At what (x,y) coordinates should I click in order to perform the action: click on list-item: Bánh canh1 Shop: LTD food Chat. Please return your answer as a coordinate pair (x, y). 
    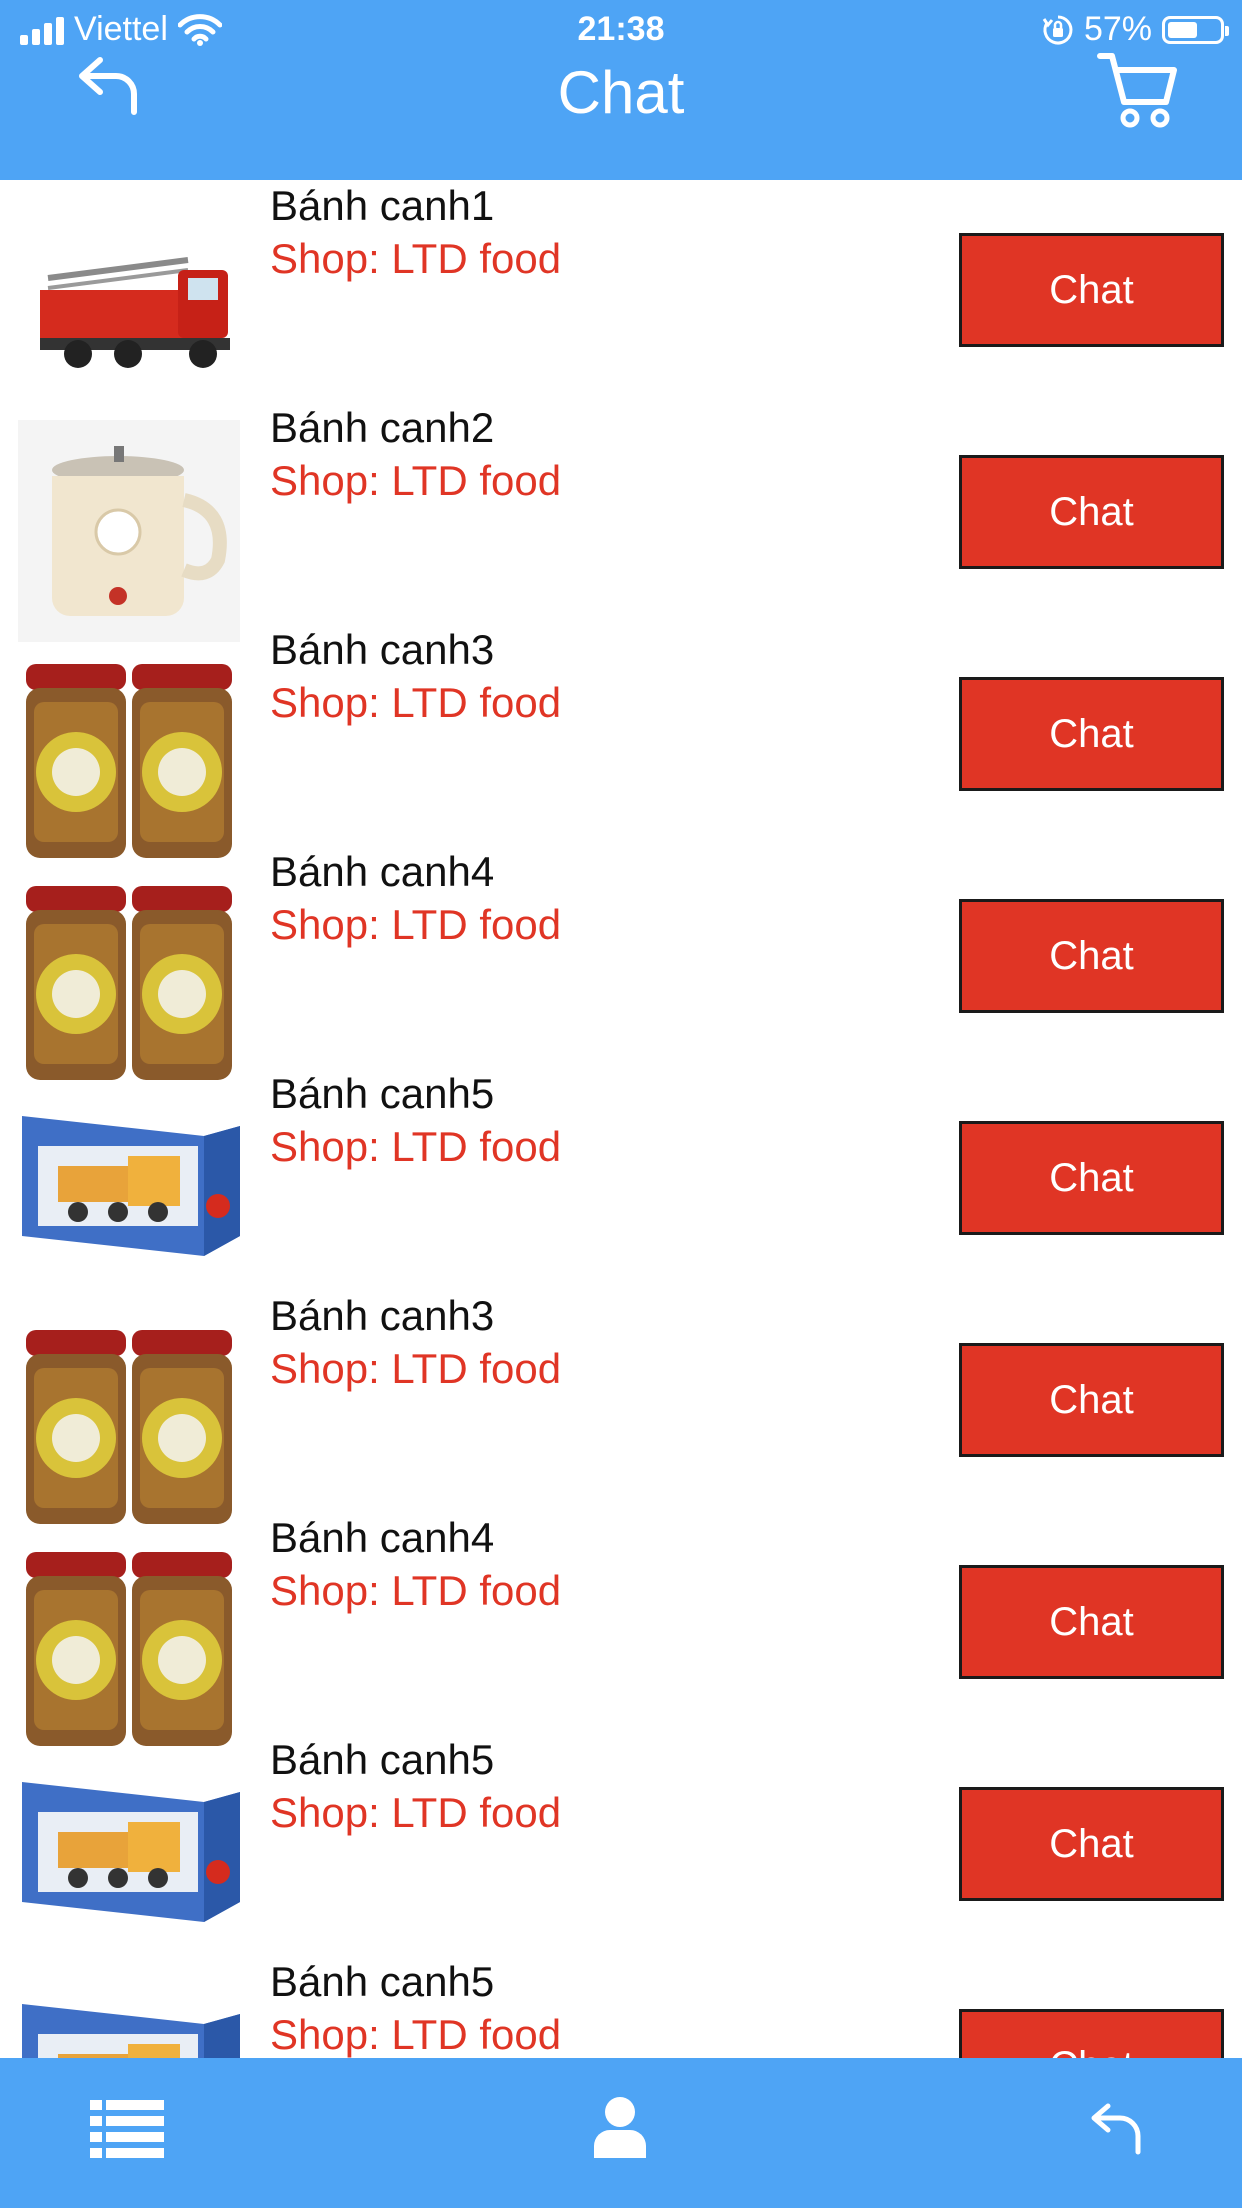
    Looking at the image, I should click on (621, 291).